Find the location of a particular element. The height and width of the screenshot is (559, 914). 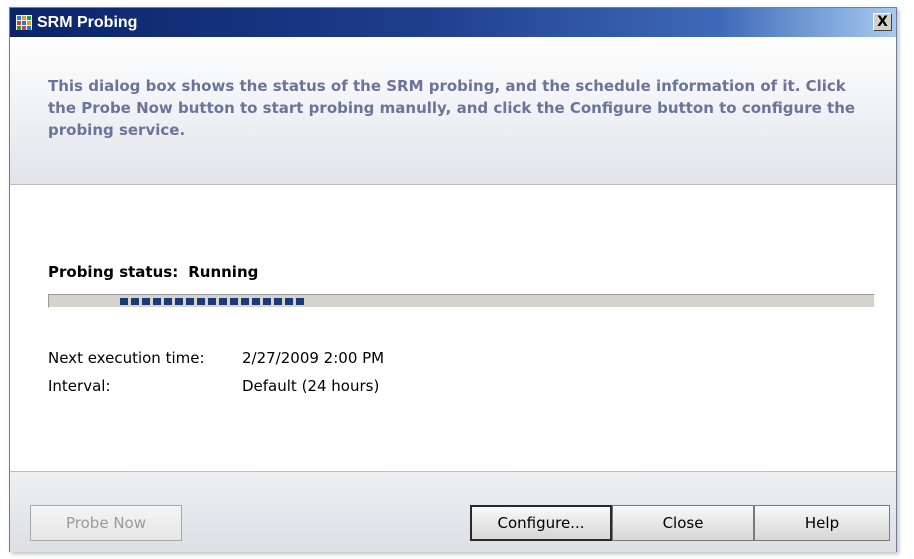

probe-now-button: Probe Now is located at coordinates (106, 523).